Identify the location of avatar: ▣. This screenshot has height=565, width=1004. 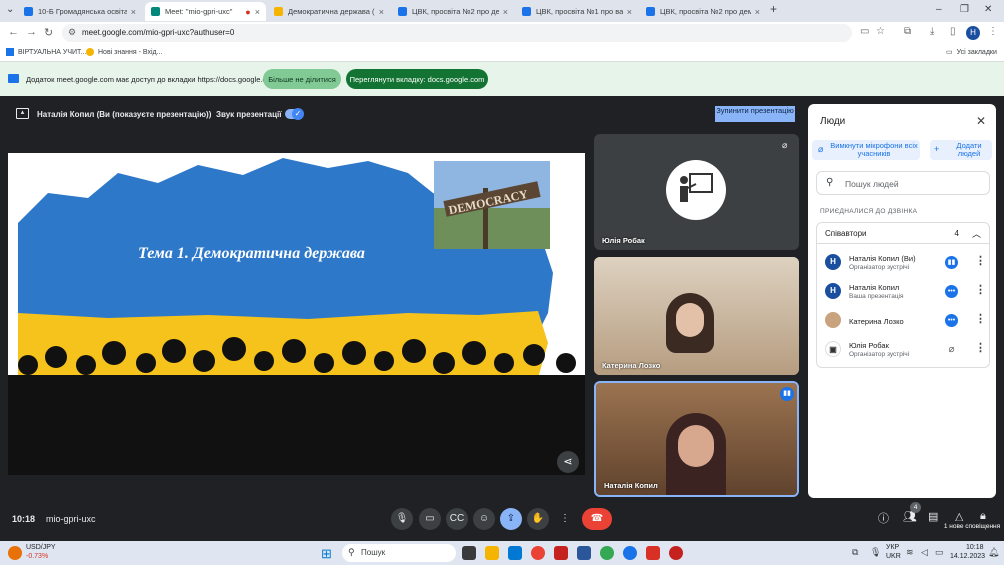
(833, 349).